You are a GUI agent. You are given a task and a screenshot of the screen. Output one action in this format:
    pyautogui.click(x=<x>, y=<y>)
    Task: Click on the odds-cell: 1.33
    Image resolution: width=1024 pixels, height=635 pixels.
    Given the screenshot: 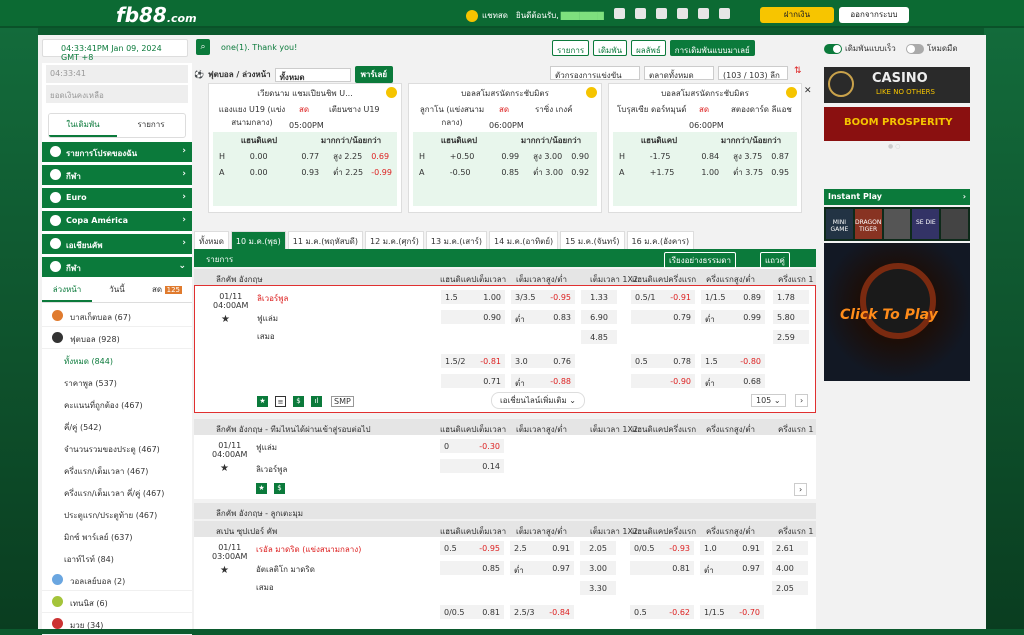 What is the action you would take?
    pyautogui.click(x=599, y=297)
    